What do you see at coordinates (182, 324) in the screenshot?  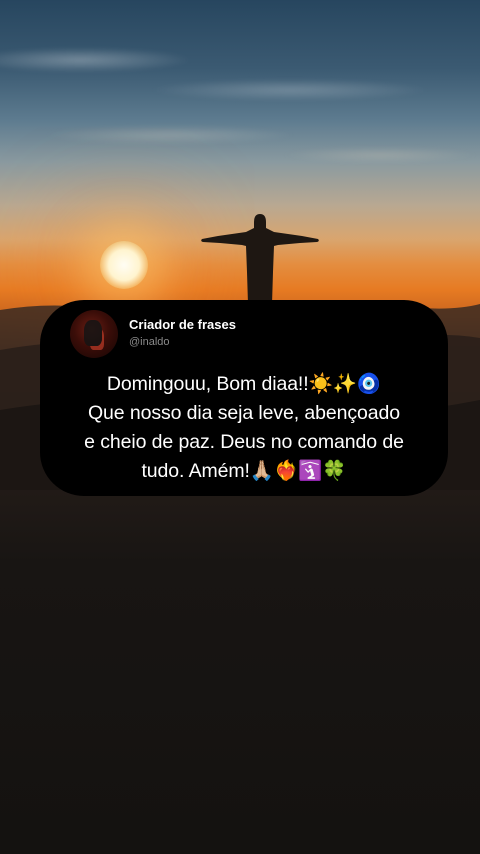 I see `author-name: Criador de frases` at bounding box center [182, 324].